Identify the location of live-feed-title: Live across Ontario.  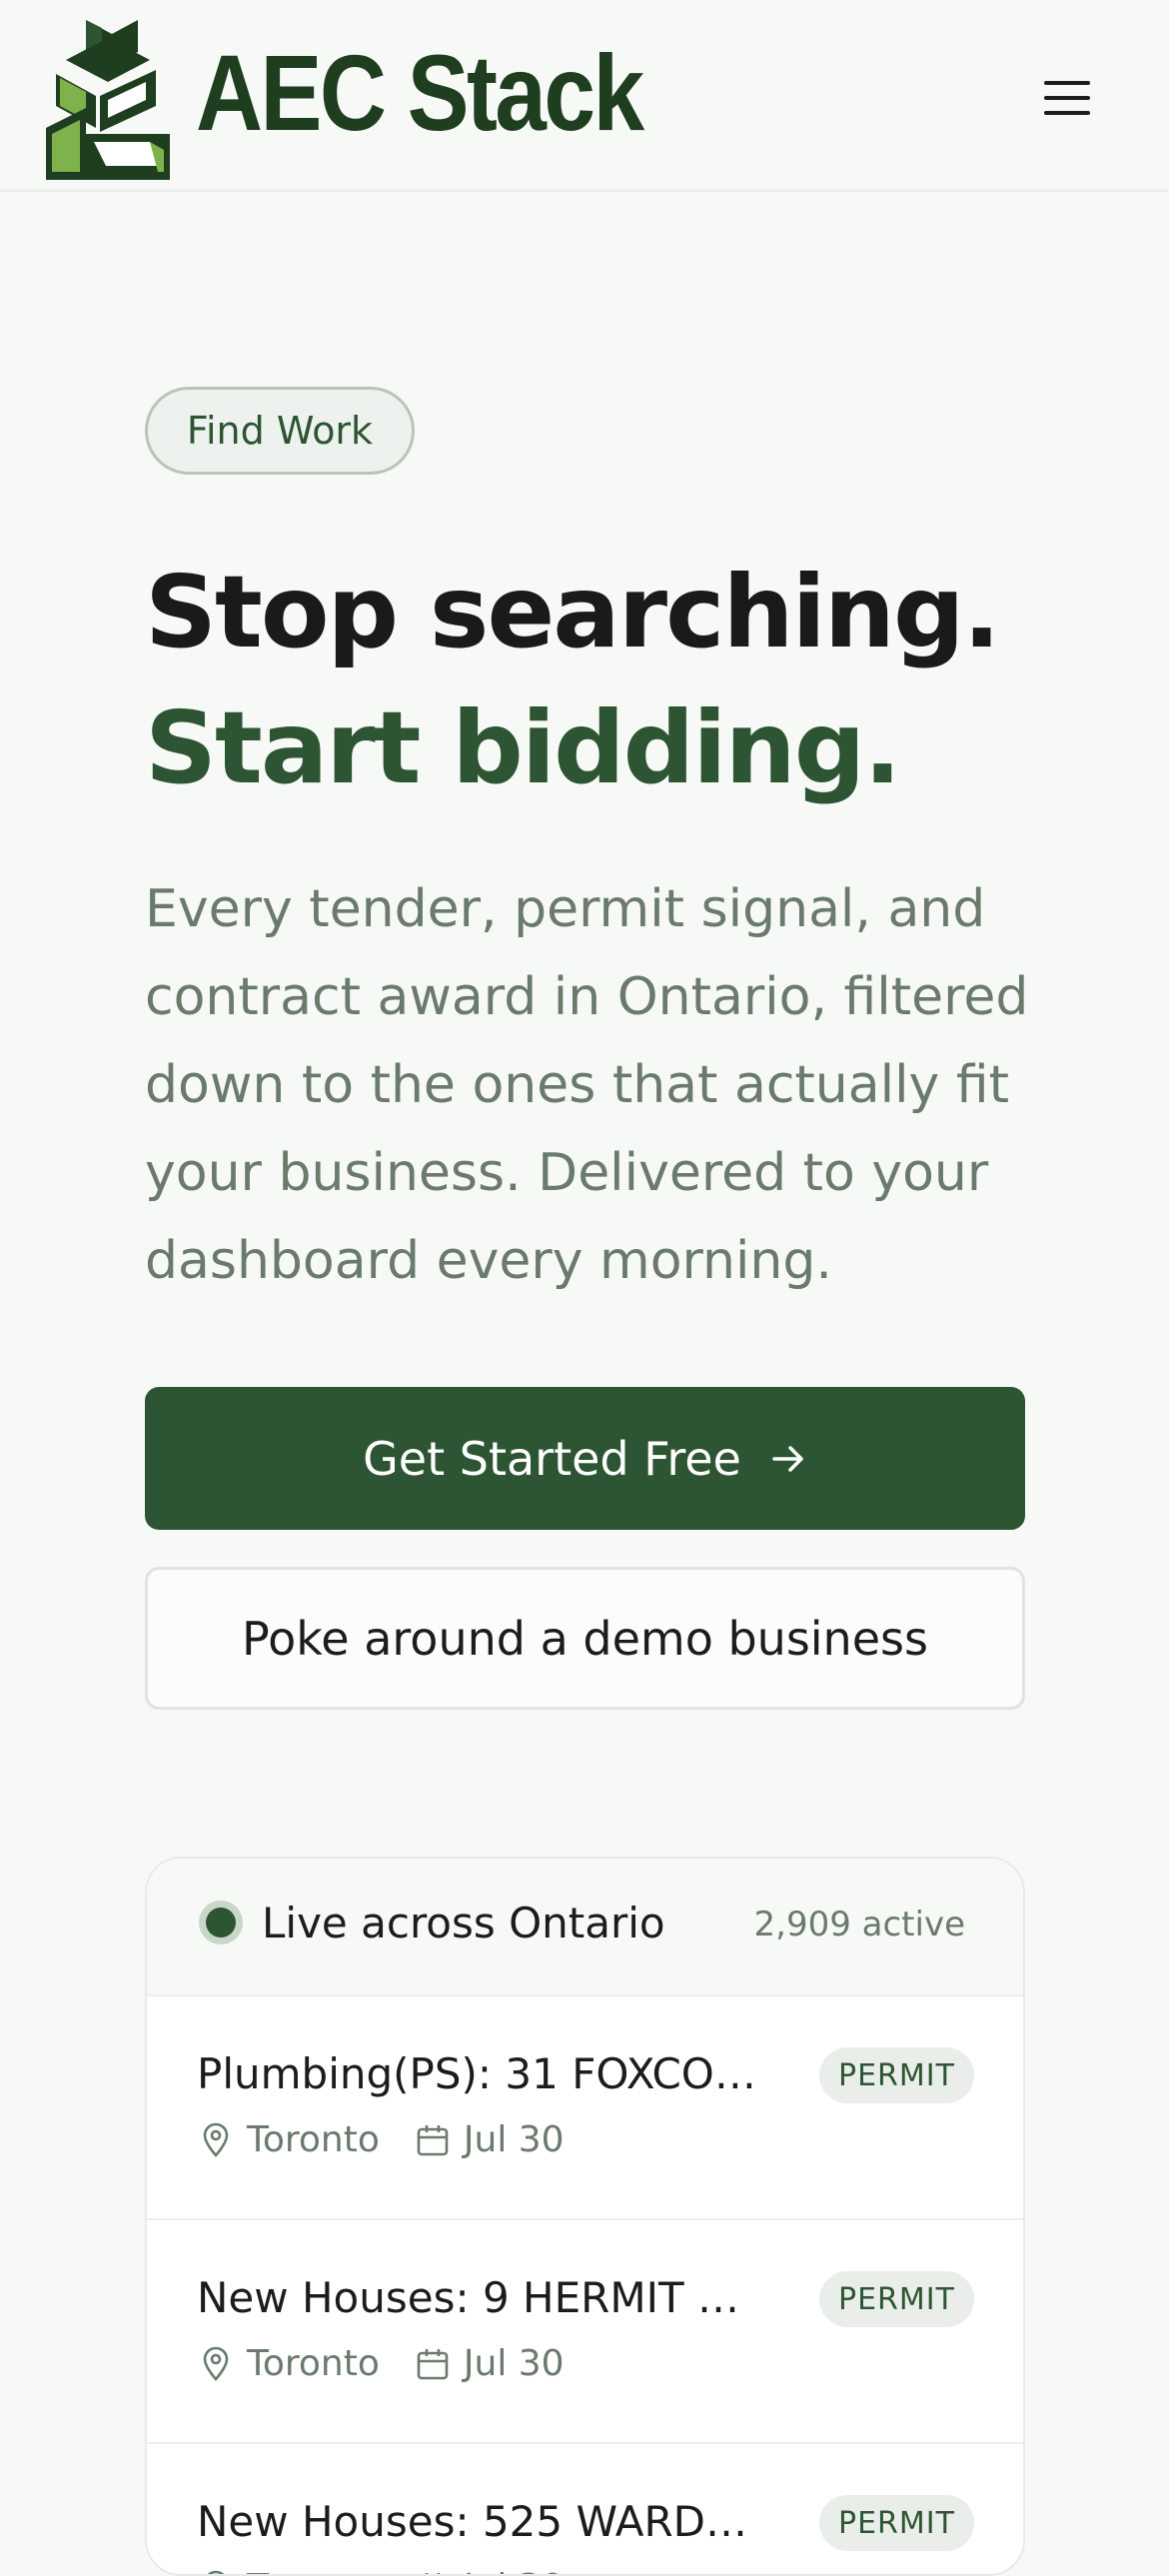
(464, 1923).